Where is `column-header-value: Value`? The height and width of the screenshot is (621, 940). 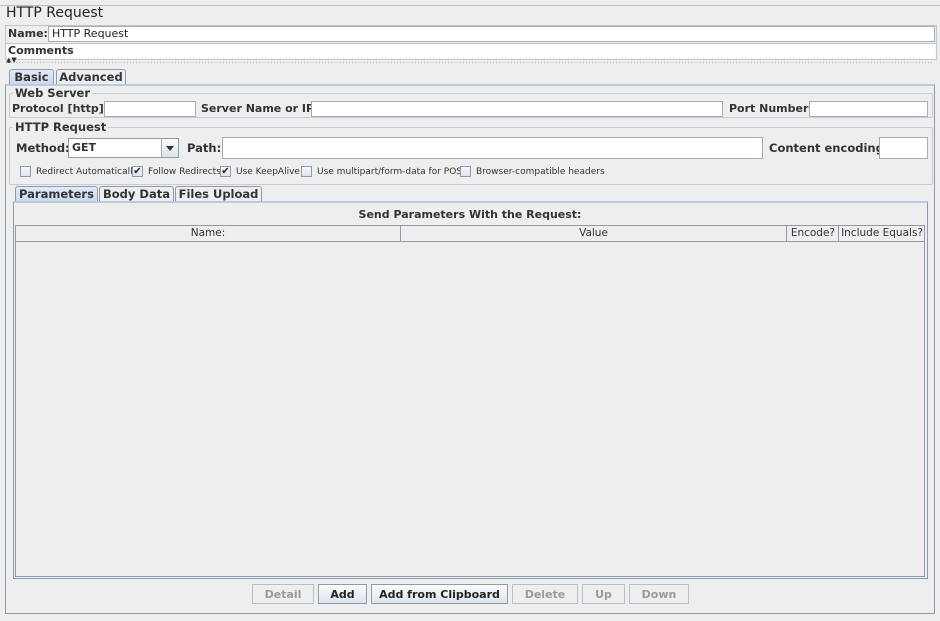 column-header-value: Value is located at coordinates (594, 233).